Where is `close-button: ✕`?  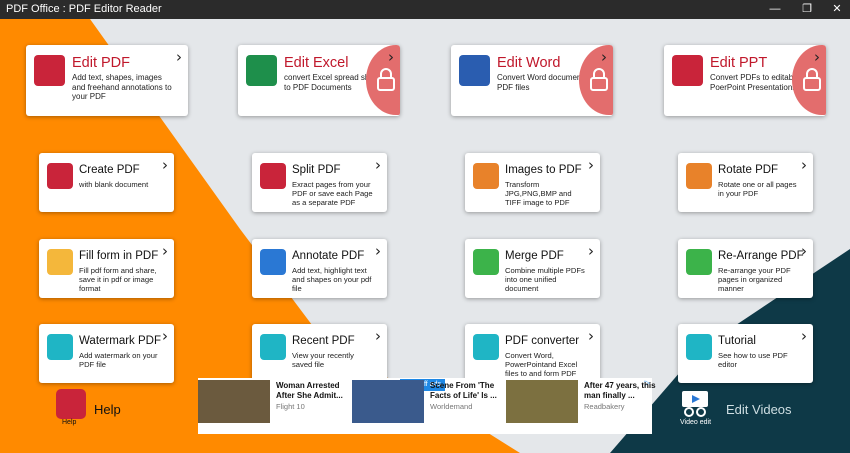
close-button: ✕ is located at coordinates (835, 9).